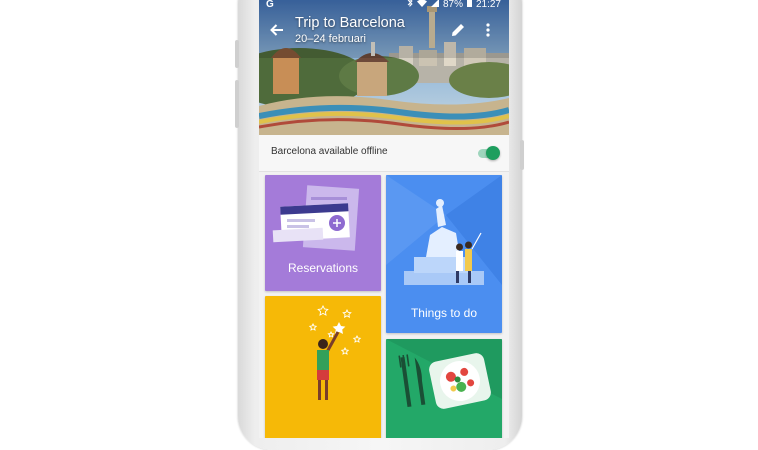 The width and height of the screenshot is (758, 450). I want to click on phone-volume-button, so click(237, 54).